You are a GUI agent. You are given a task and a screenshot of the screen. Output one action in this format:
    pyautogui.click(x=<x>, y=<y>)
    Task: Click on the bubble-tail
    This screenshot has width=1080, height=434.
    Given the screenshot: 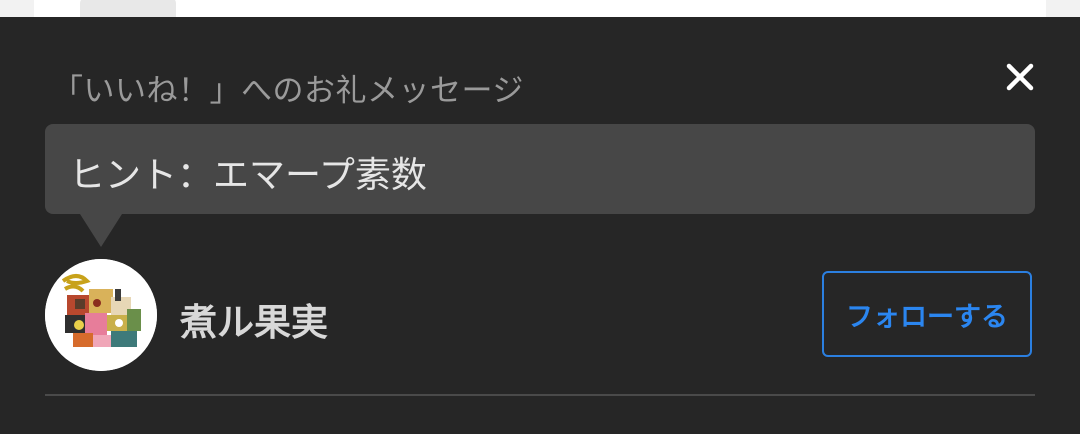 What is the action you would take?
    pyautogui.click(x=101, y=230)
    